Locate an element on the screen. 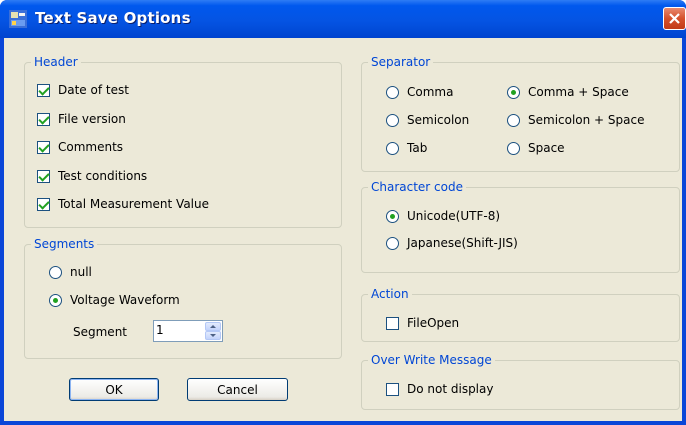  checkbox-date-of-test: Date of test is located at coordinates (83, 90).